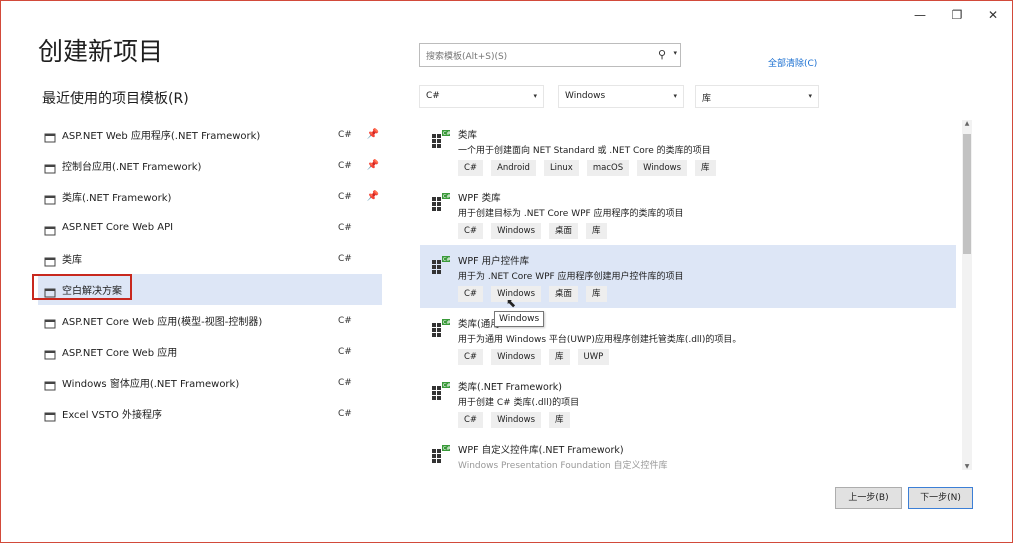  What do you see at coordinates (957, 15) in the screenshot?
I see `restore-button: ❐` at bounding box center [957, 15].